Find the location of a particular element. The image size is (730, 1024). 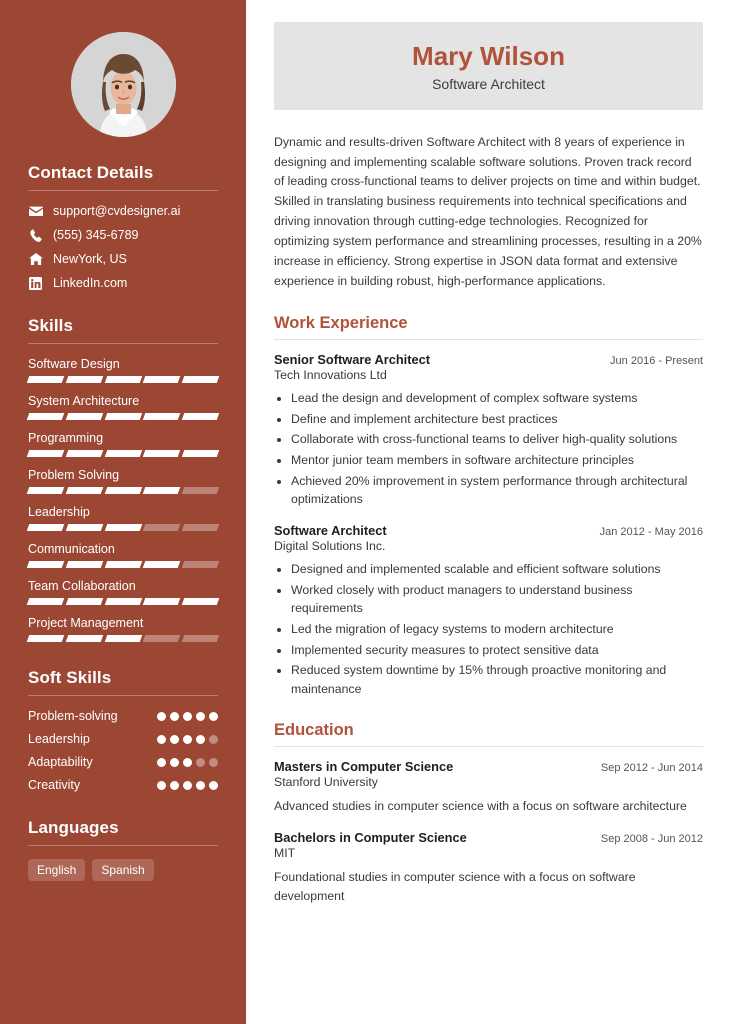

skill-label: Communication is located at coordinates (71, 549).